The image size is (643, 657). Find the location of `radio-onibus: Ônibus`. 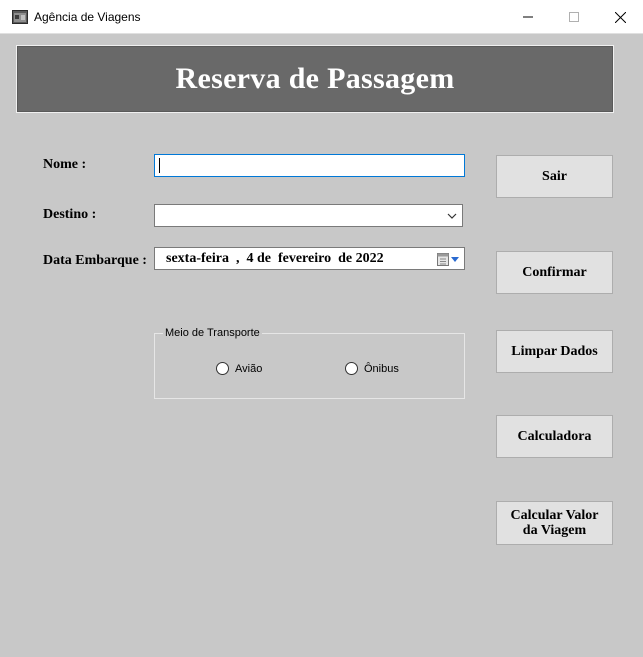

radio-onibus: Ônibus is located at coordinates (372, 368).